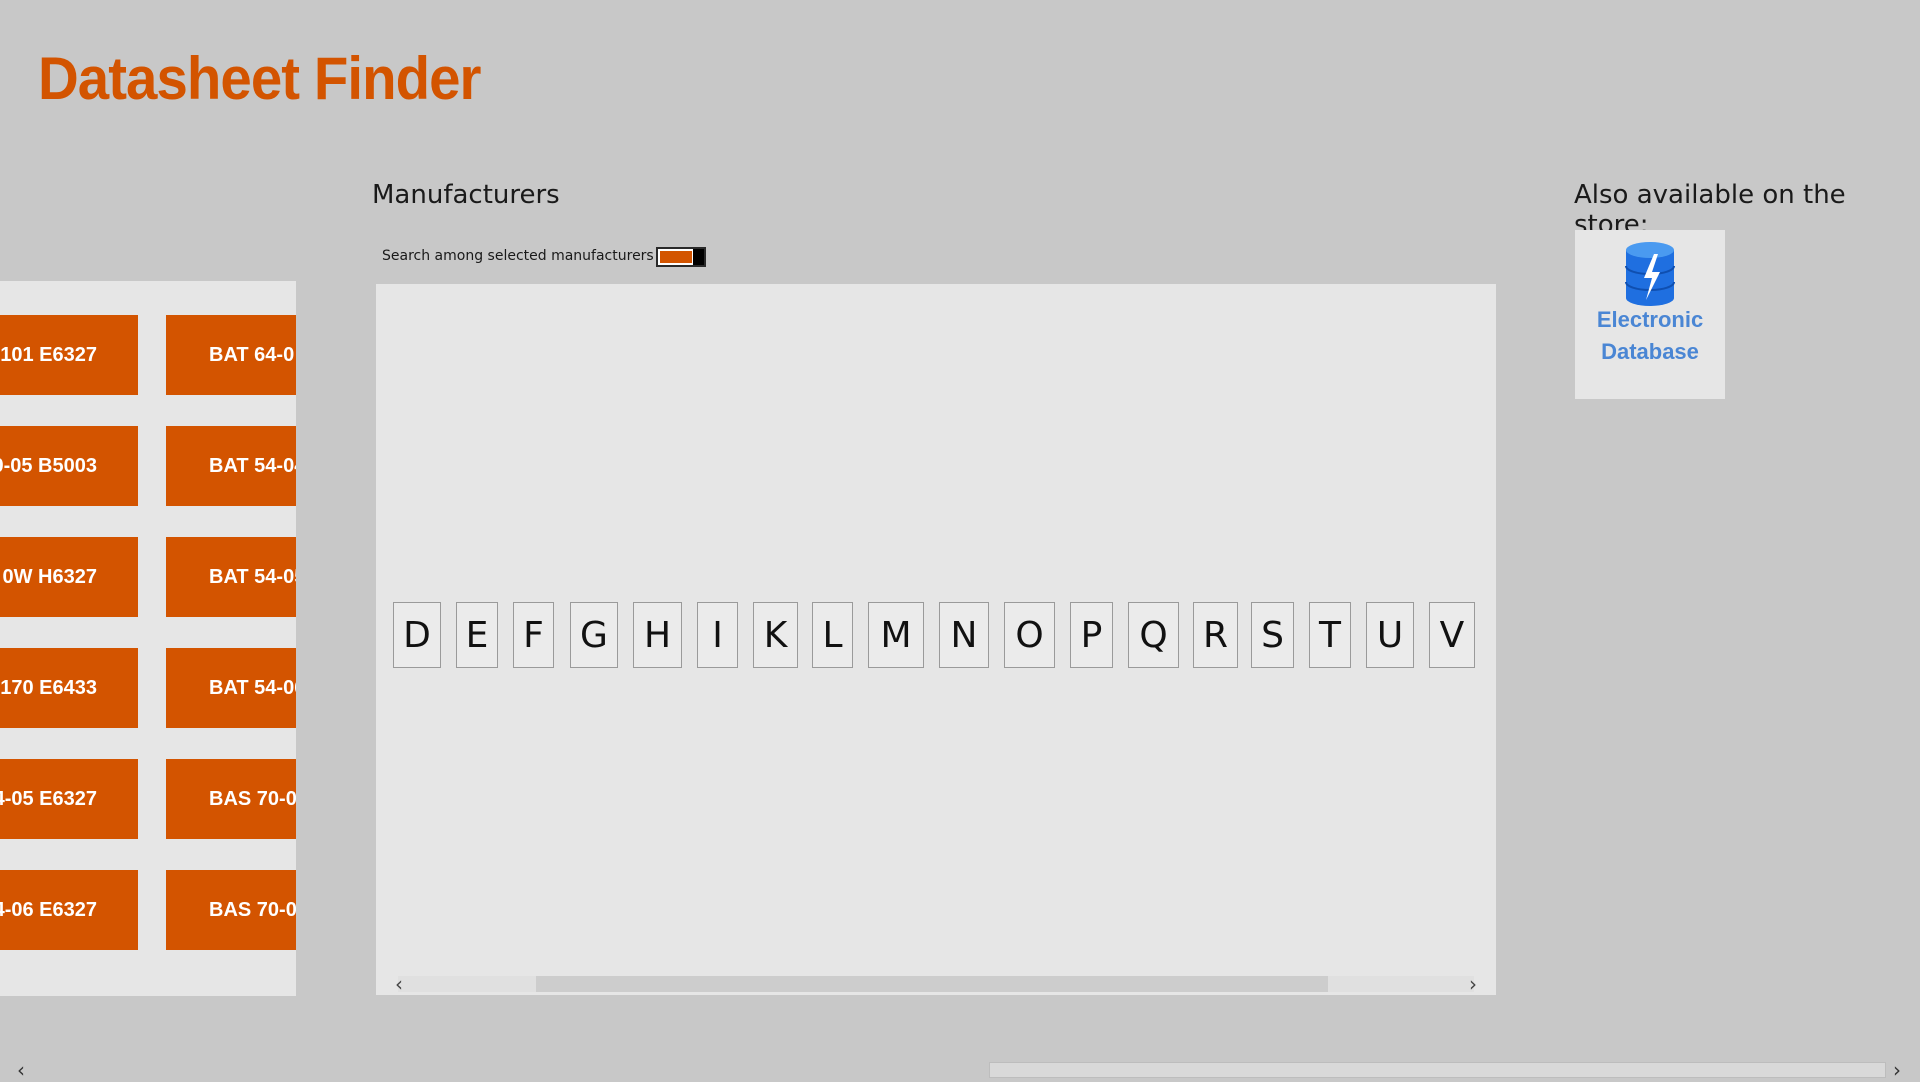 The image size is (1920, 1082). What do you see at coordinates (1029, 635) in the screenshot?
I see `letter-button: O` at bounding box center [1029, 635].